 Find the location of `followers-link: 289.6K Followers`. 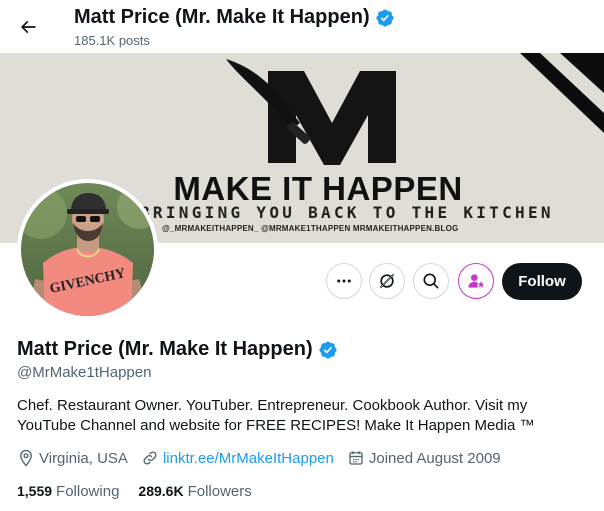

followers-link: 289.6K Followers is located at coordinates (194, 491).